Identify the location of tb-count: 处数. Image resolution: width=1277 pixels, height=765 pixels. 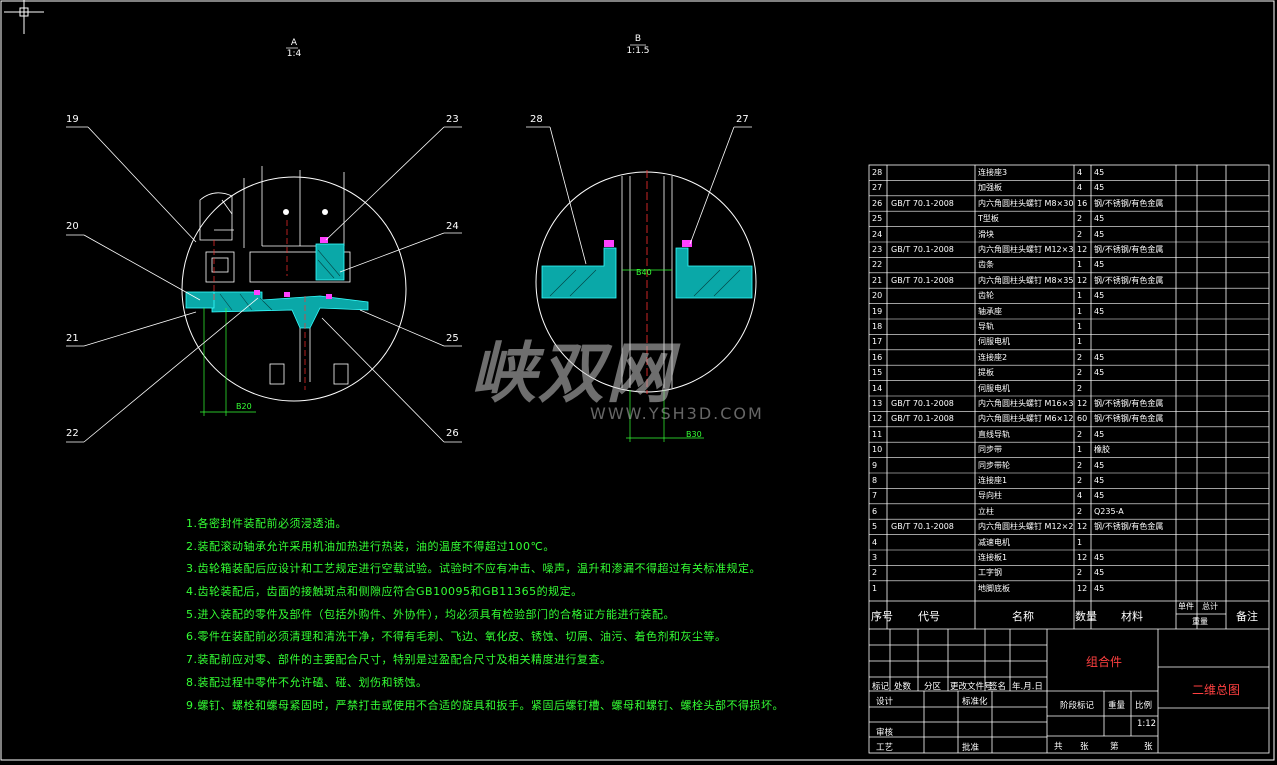
(903, 687).